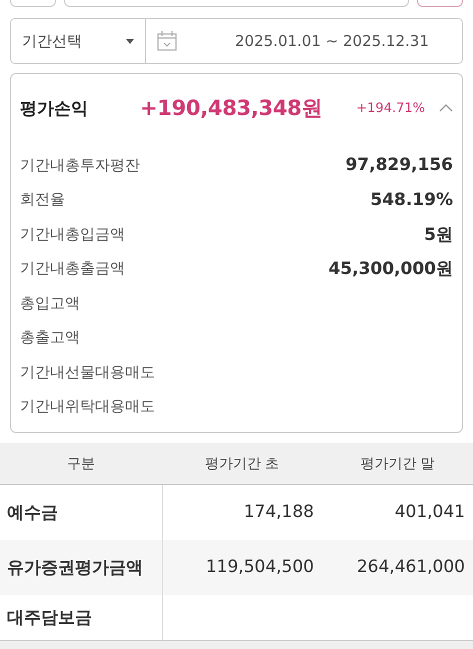 This screenshot has height=649, width=473. What do you see at coordinates (167, 41) in the screenshot?
I see `calendar-icon` at bounding box center [167, 41].